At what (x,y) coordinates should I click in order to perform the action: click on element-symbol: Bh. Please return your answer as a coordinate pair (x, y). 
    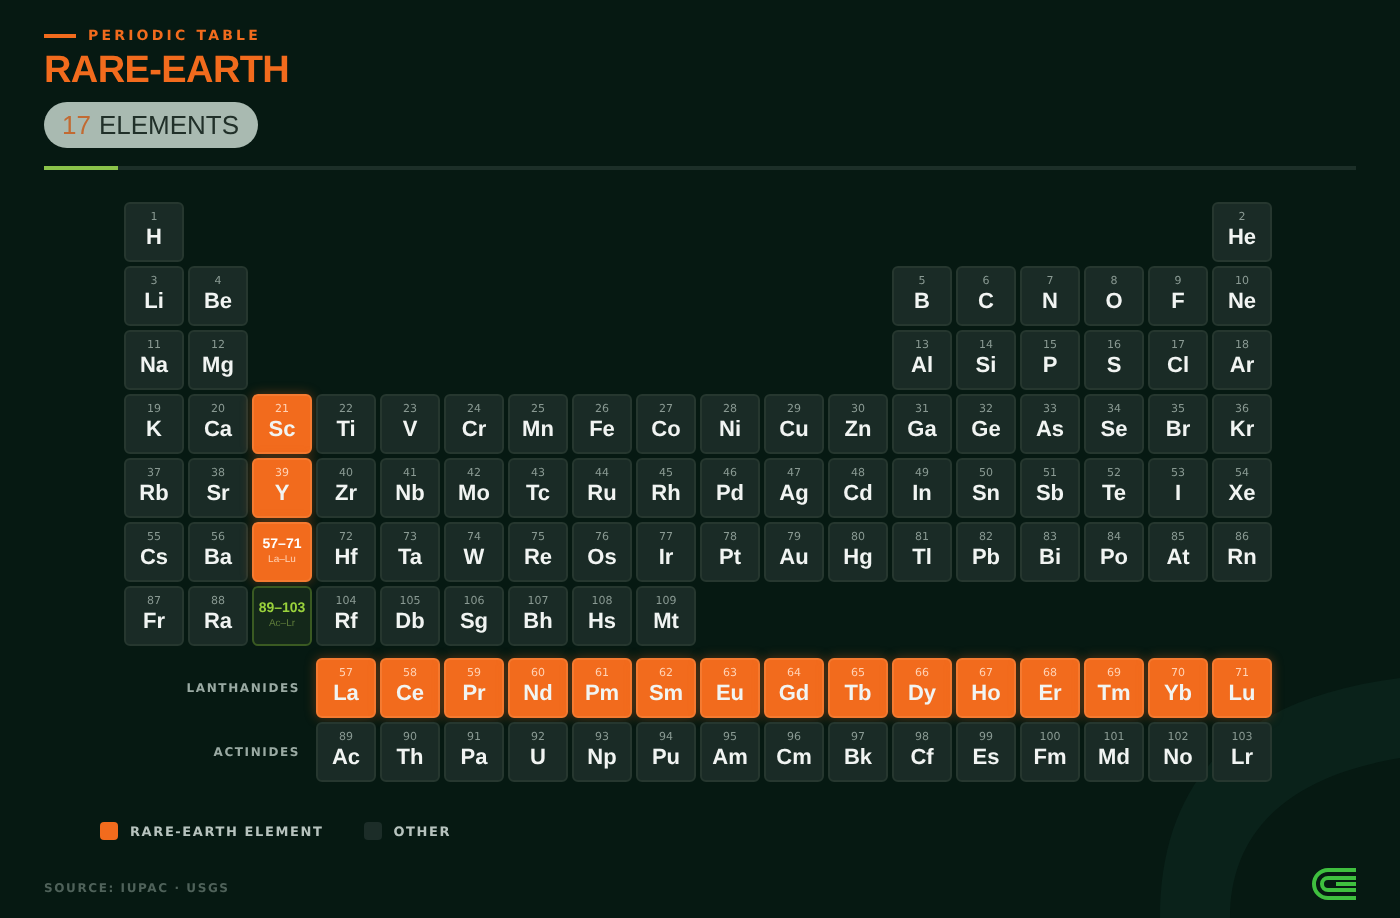
    Looking at the image, I should click on (538, 623).